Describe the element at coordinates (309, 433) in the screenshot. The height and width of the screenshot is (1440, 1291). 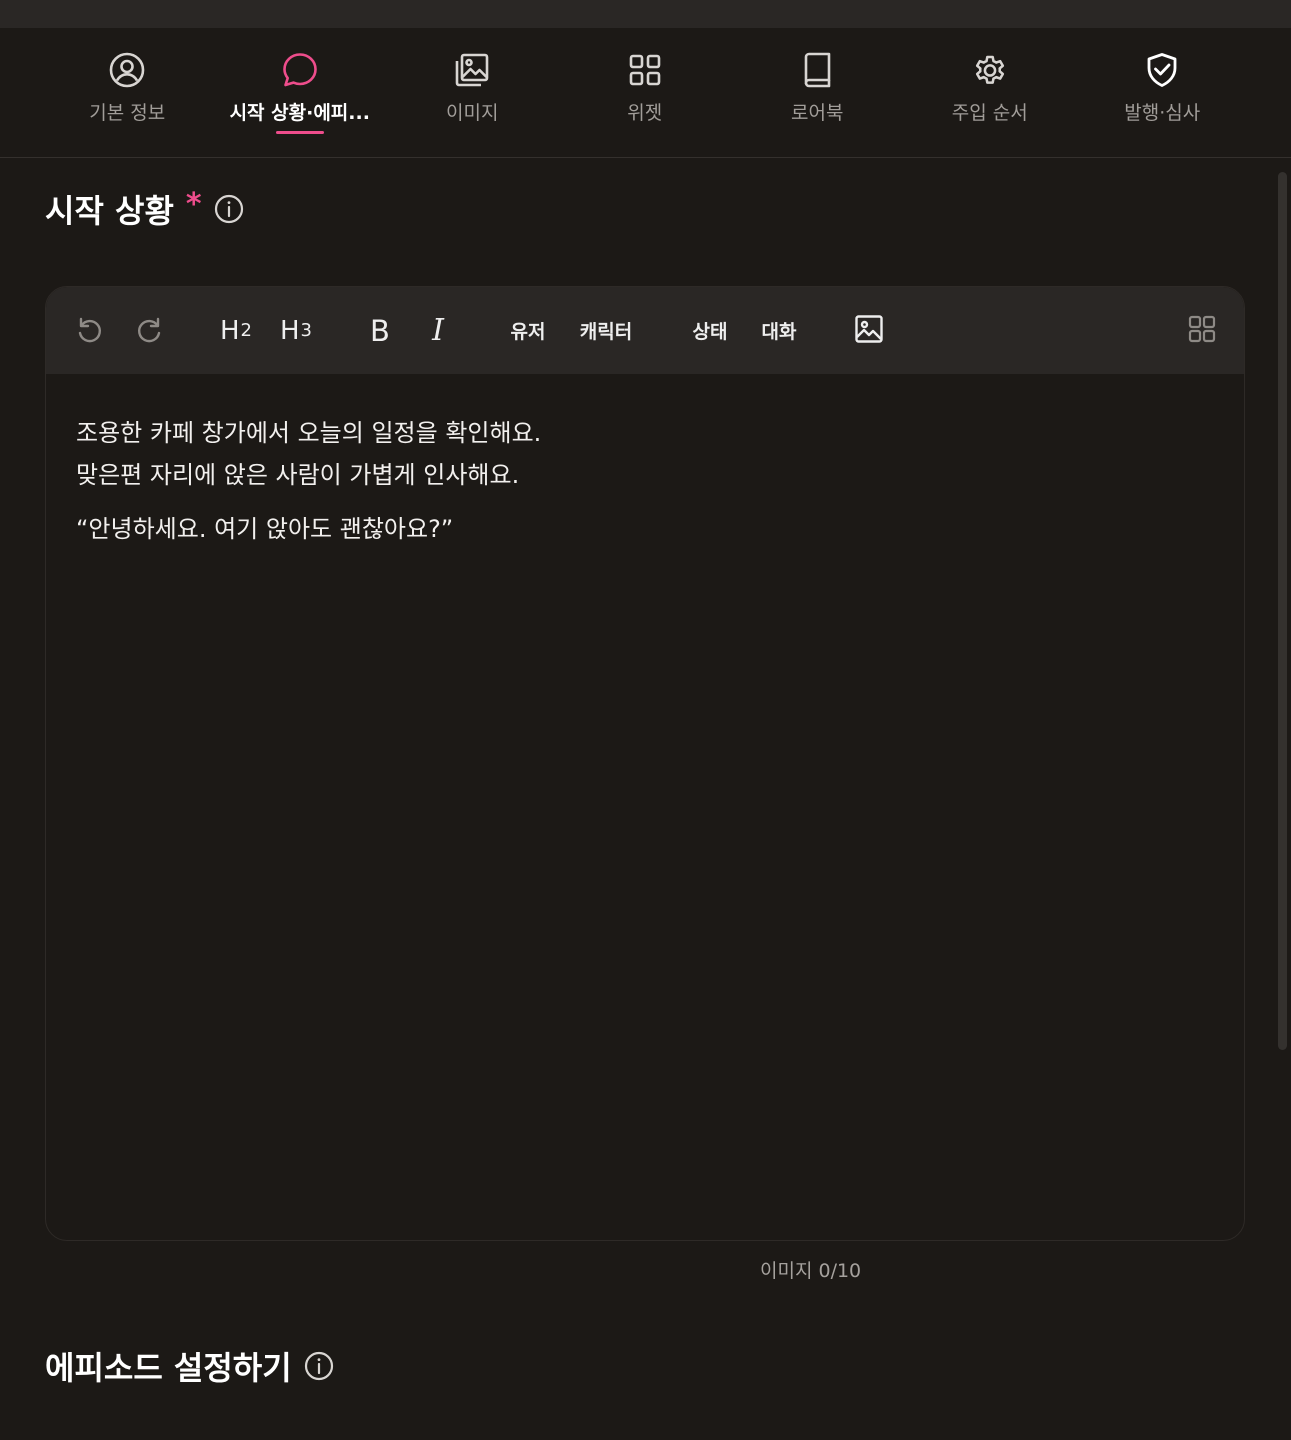
I see `content-line: 조용한 카페 창가에서 오늘의 일정을 확인해요.` at that location.